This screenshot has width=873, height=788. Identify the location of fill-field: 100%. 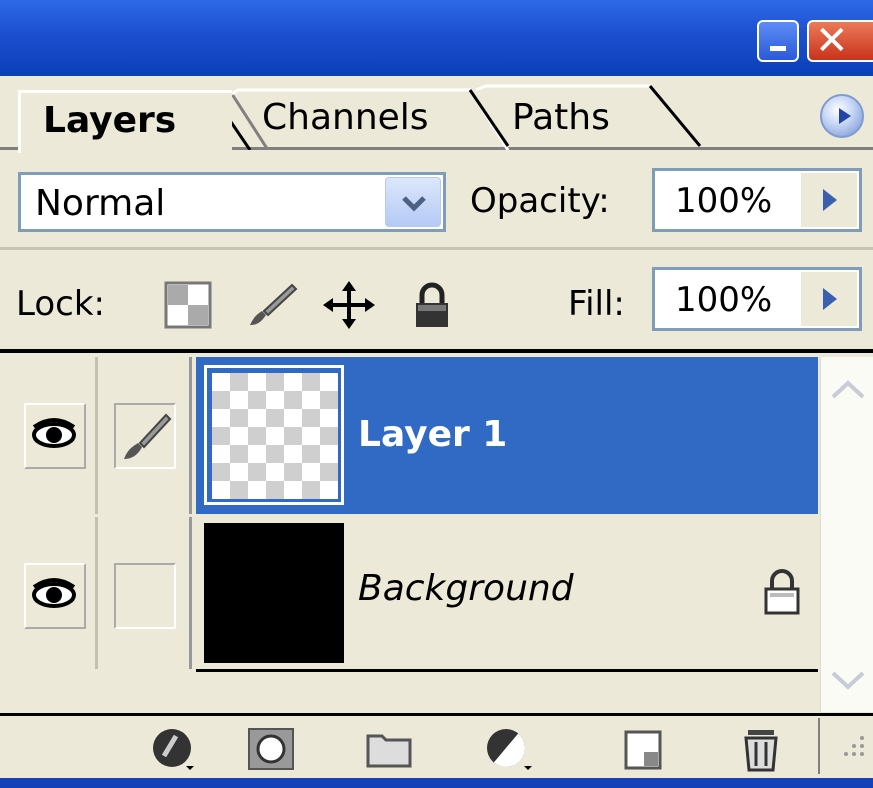
(757, 299).